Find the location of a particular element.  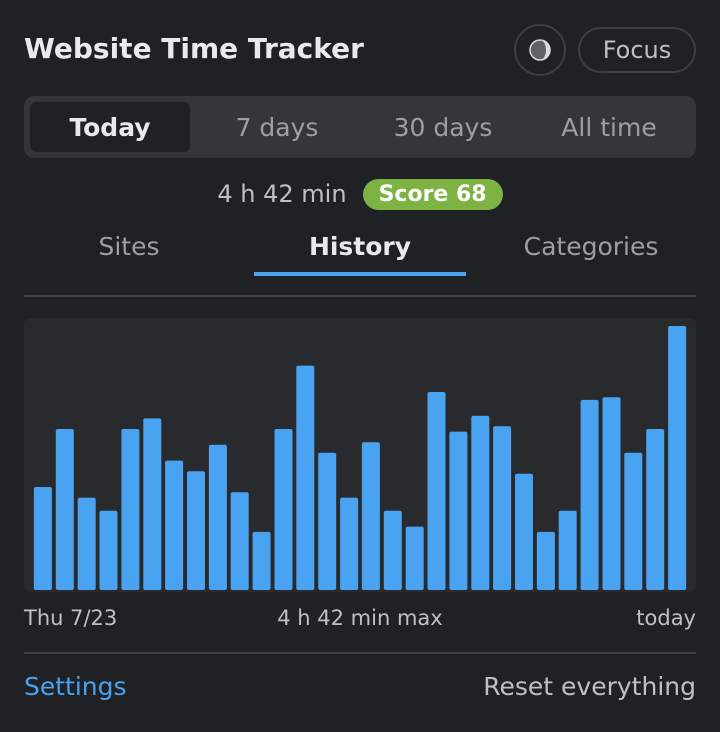

tab-history: History is located at coordinates (360, 251).